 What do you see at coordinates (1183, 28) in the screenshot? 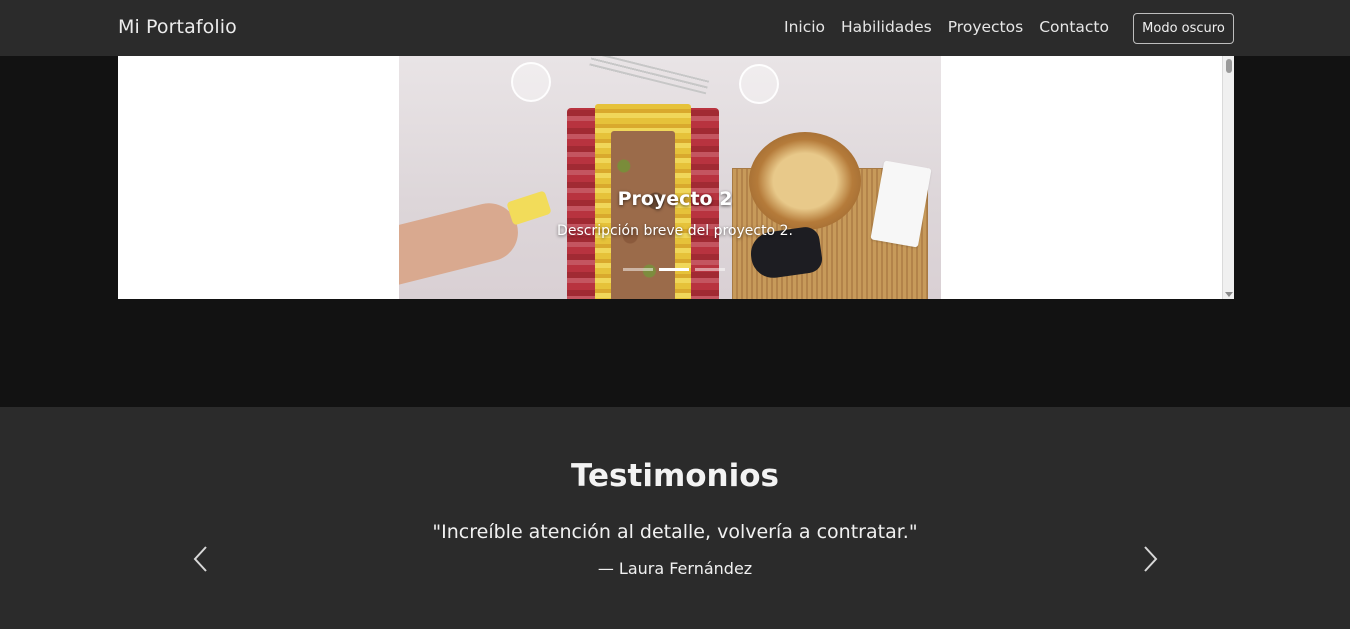
I see `dark-mode-toggle-button: Modo oscuro` at bounding box center [1183, 28].